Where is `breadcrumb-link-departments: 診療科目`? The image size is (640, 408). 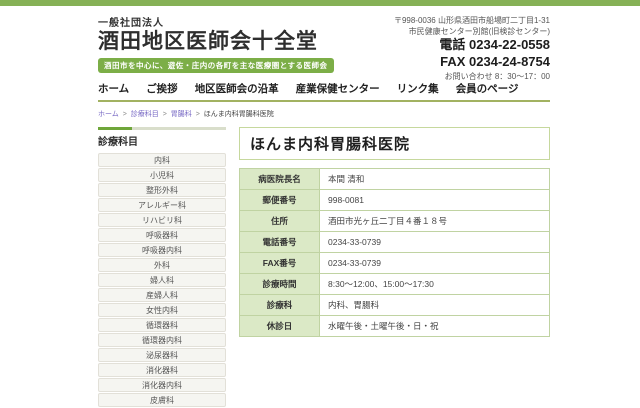 breadcrumb-link-departments: 診療科目 is located at coordinates (145, 114).